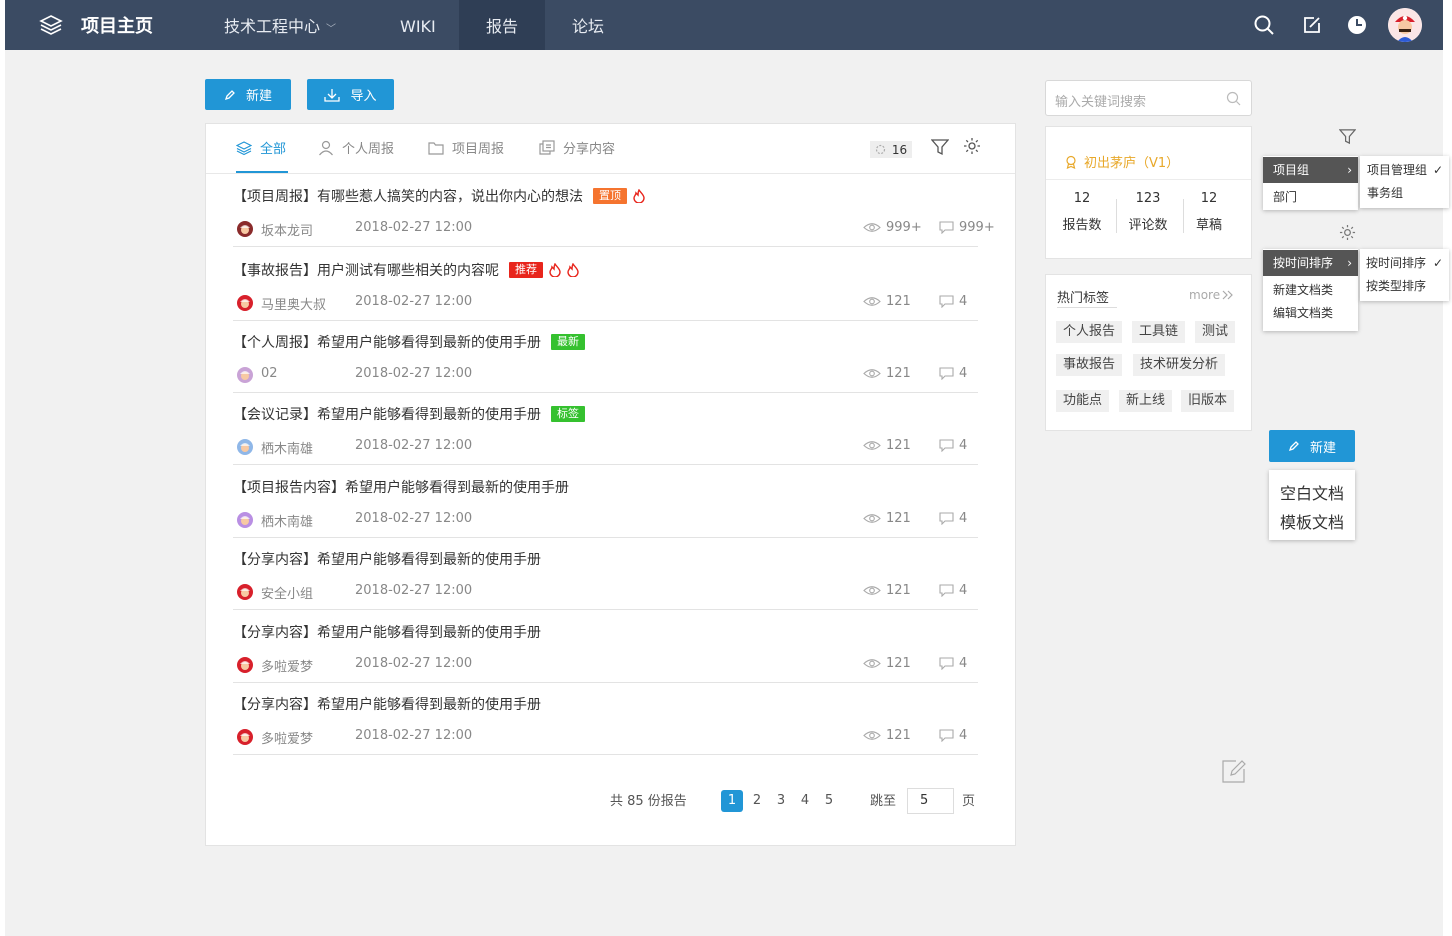  Describe the element at coordinates (293, 303) in the screenshot. I see `author-name: 马里奥大叔` at that location.